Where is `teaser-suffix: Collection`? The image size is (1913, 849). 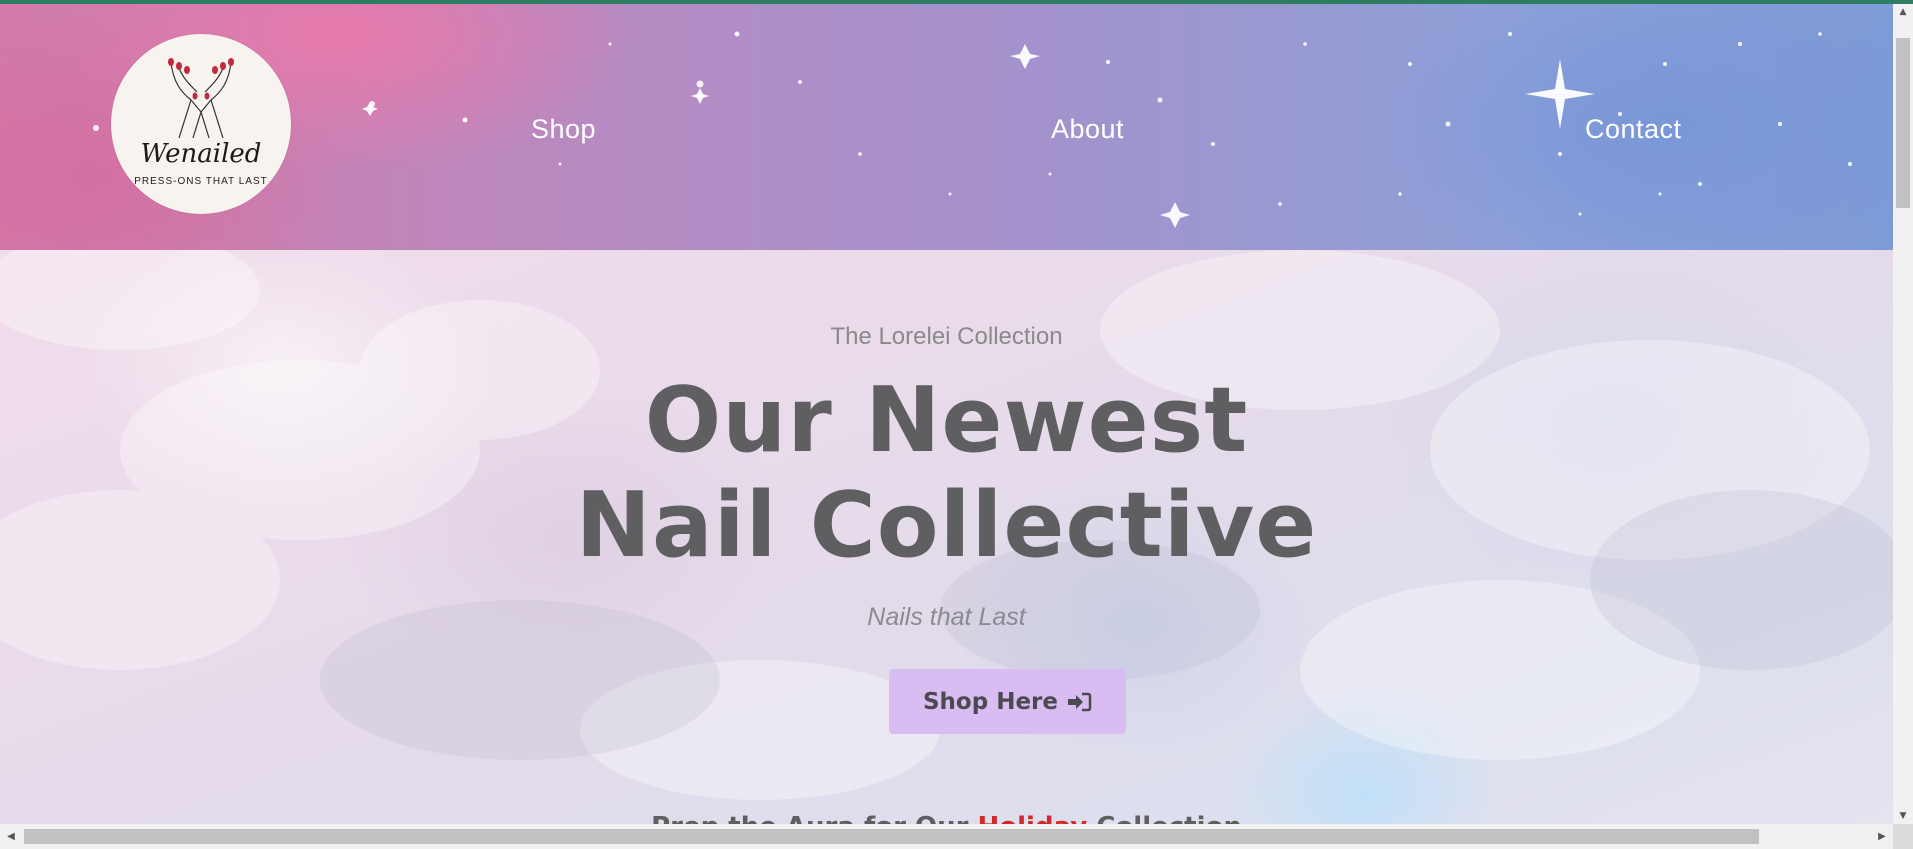 teaser-suffix: Collection is located at coordinates (1164, 818).